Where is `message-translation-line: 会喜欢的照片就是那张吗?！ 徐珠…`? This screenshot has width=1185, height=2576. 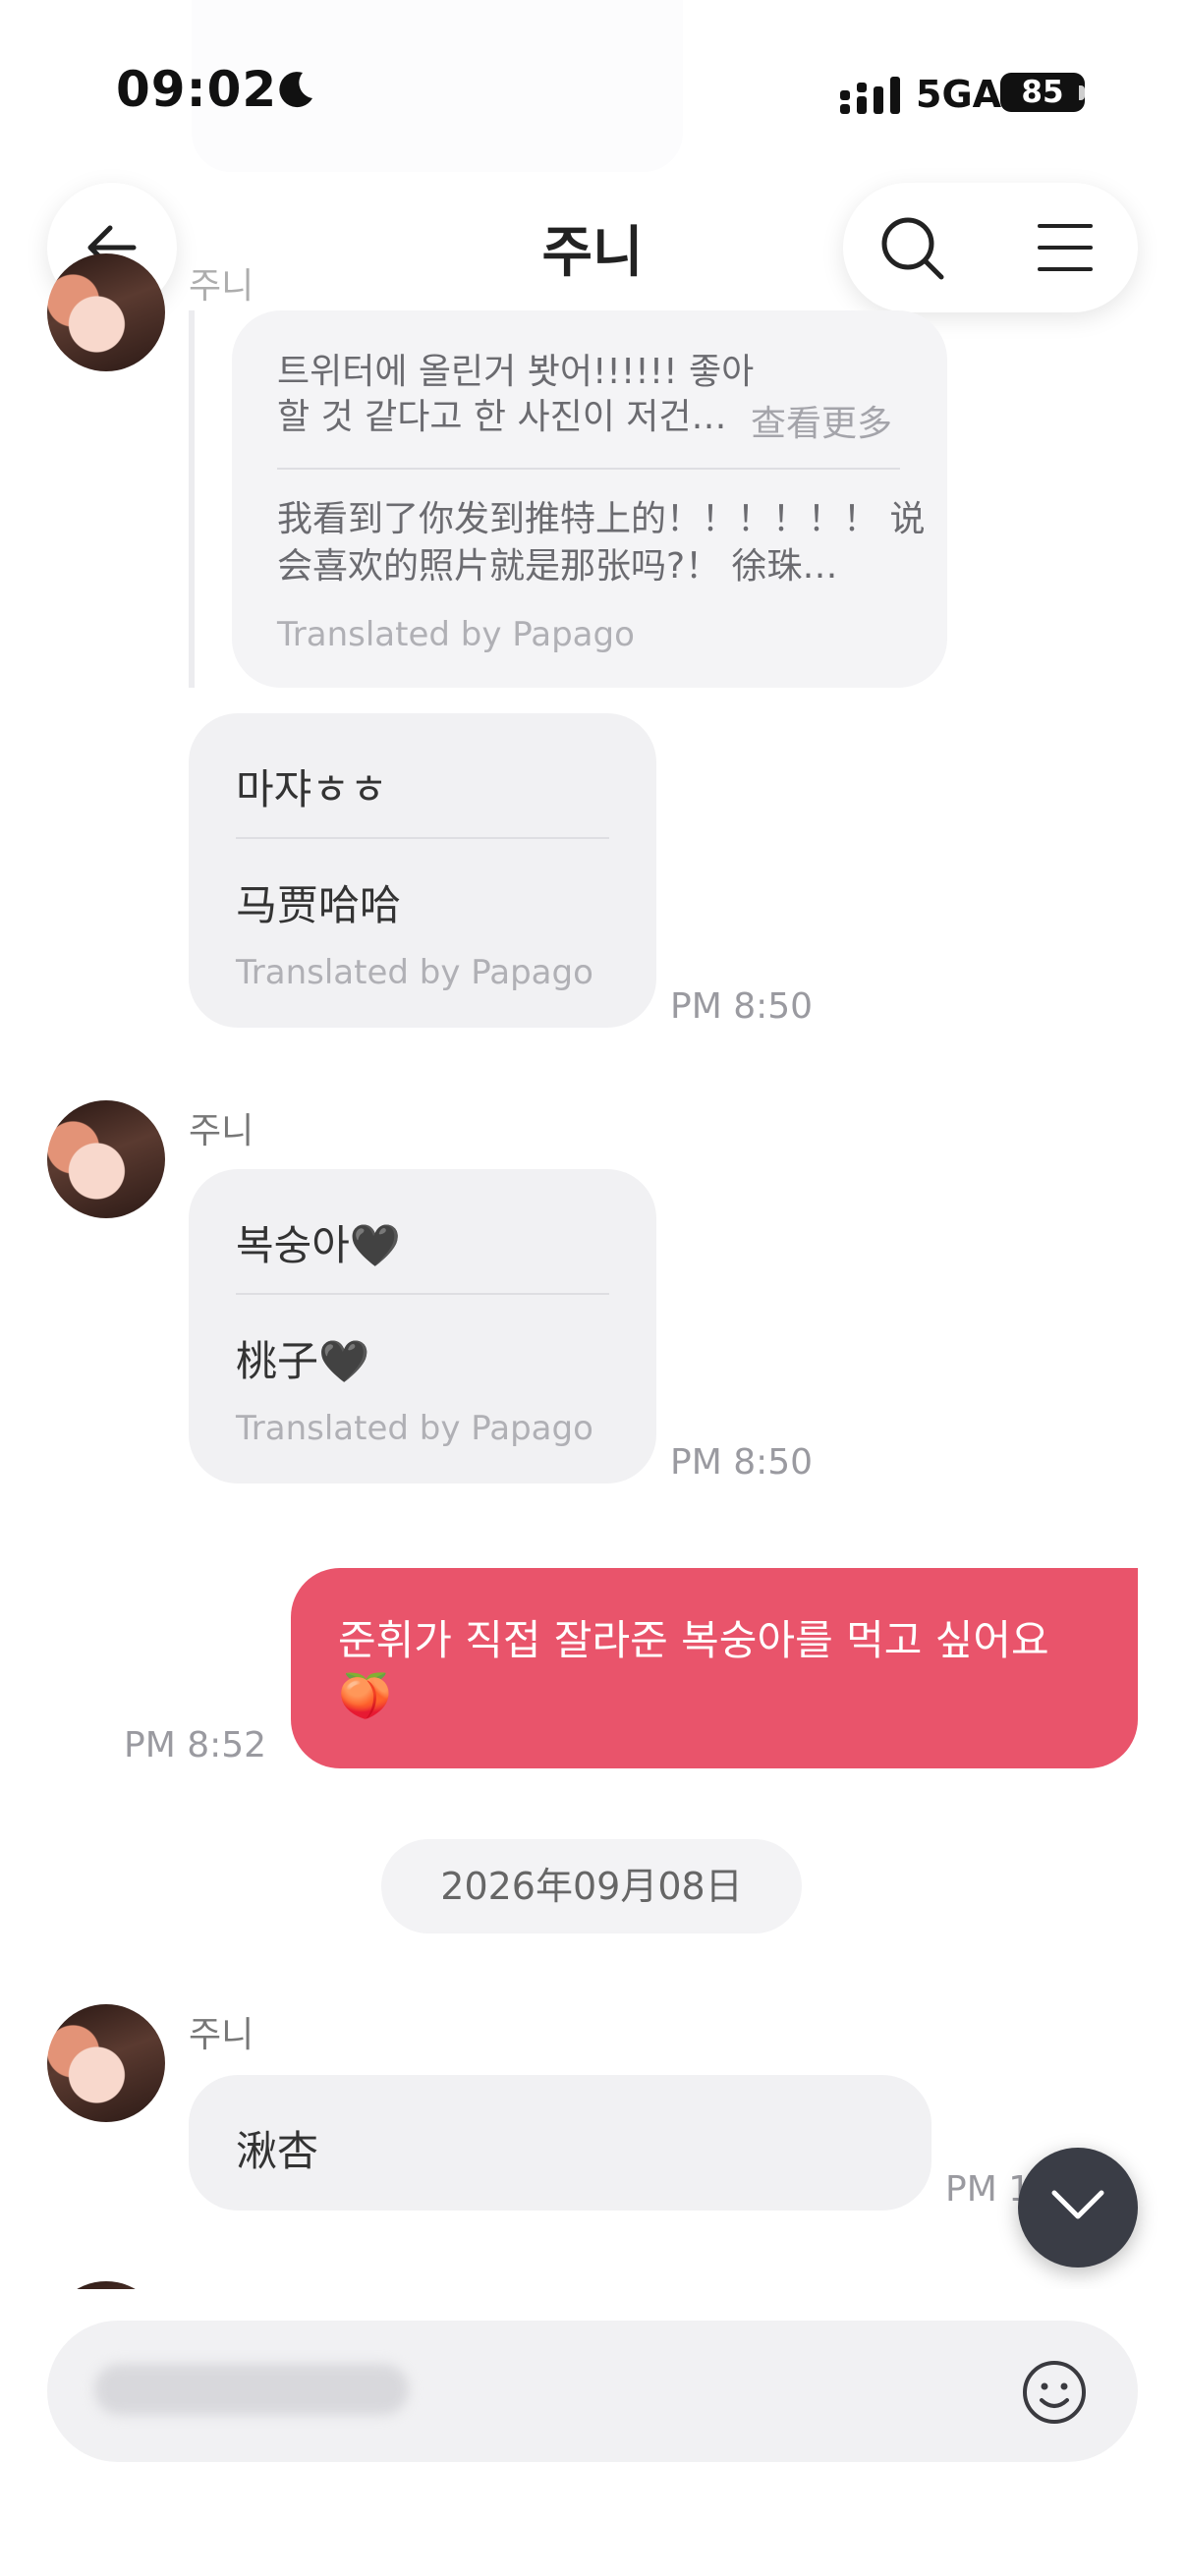 message-translation-line: 会喜欢的照片就是那张吗?！ 徐珠… is located at coordinates (558, 566).